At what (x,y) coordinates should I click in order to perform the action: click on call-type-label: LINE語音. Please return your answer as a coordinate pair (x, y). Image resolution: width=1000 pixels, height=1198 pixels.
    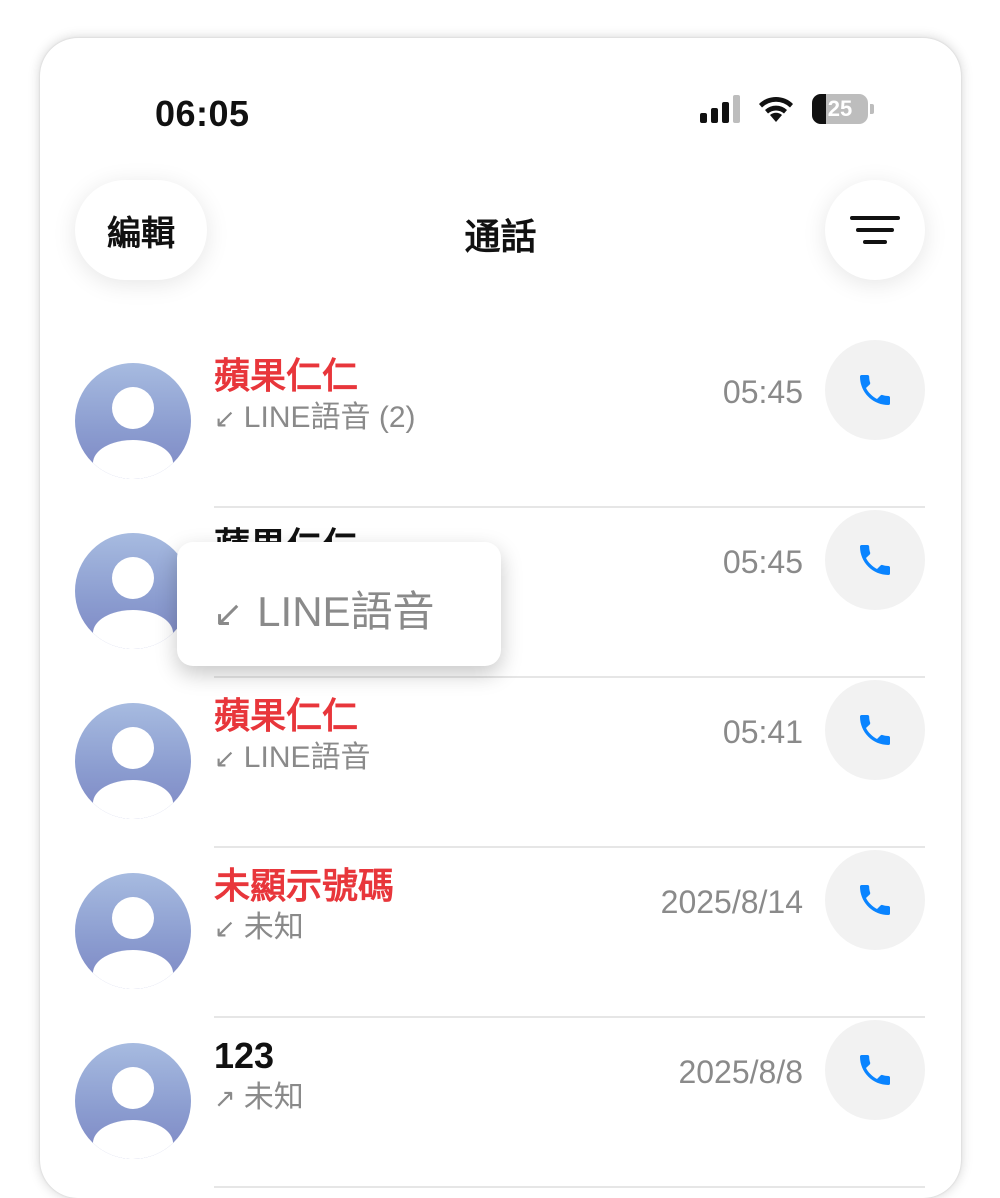
    Looking at the image, I should click on (307, 757).